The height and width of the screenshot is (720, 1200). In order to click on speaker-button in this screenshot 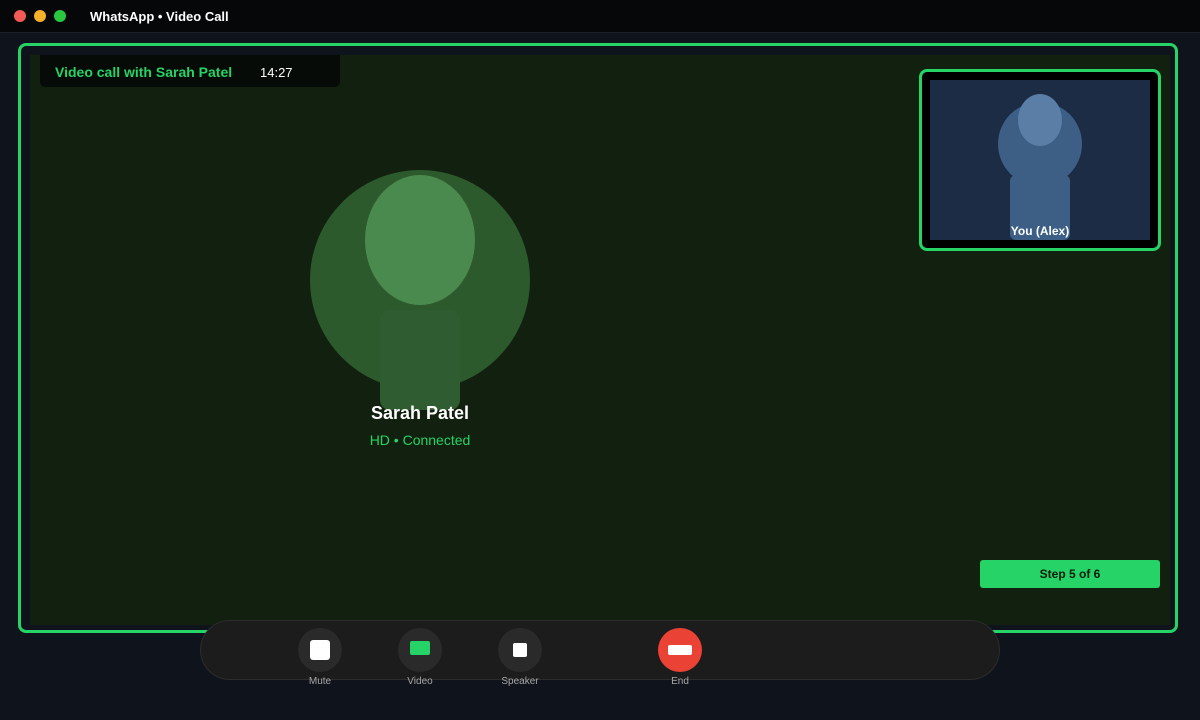, I will do `click(520, 650)`.